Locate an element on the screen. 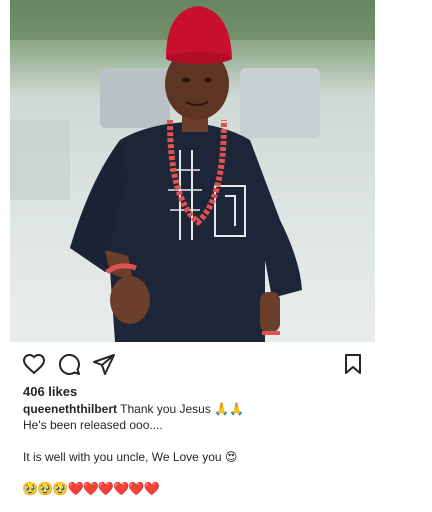  comment-icon is located at coordinates (69, 364).